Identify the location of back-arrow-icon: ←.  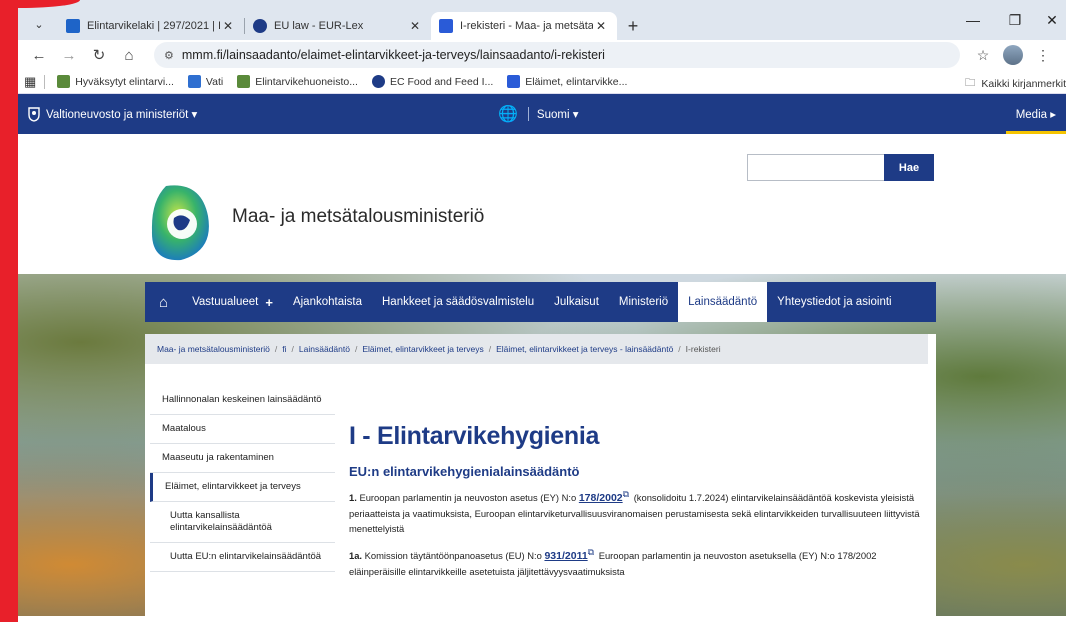
(39, 55).